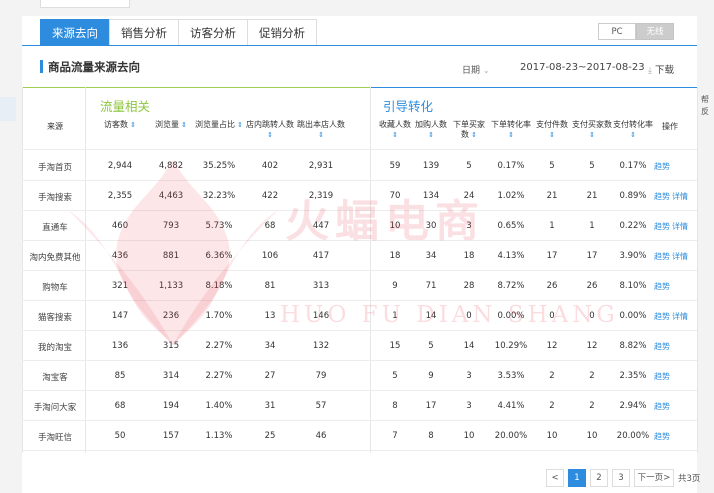  Describe the element at coordinates (171, 406) in the screenshot. I see `table-cell: 194` at that location.